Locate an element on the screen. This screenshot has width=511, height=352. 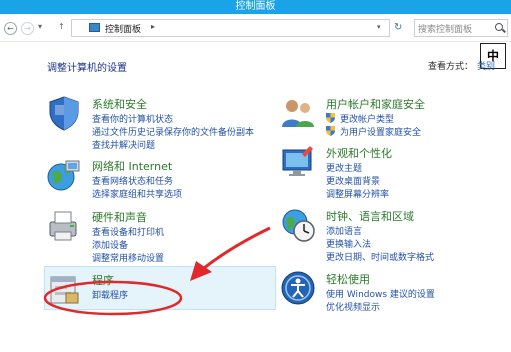
red-annotation-overlay is located at coordinates (157, 271).